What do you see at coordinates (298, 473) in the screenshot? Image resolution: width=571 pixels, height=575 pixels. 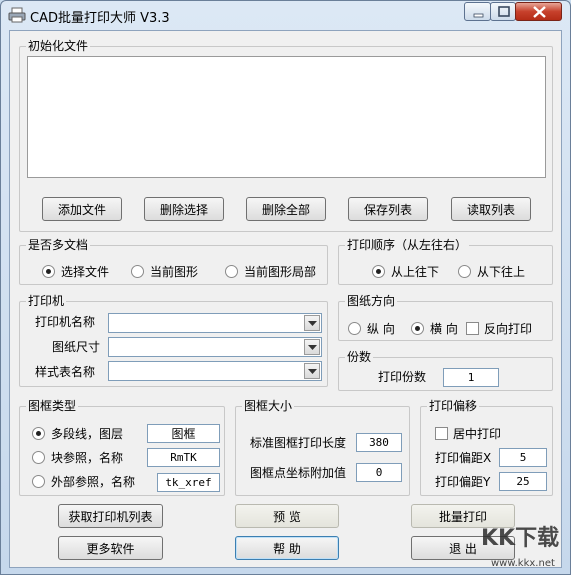 I see `coord-add-label: 图框点坐标附加值` at bounding box center [298, 473].